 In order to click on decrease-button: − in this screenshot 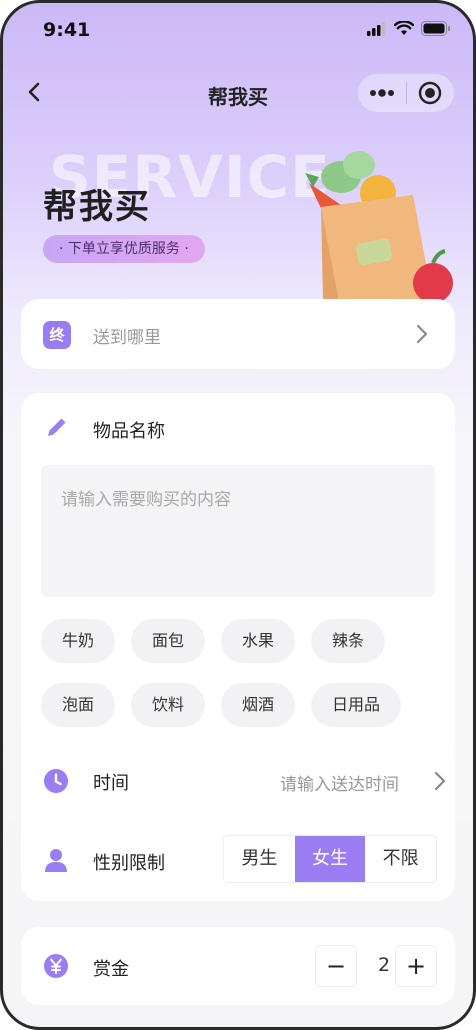, I will do `click(336, 966)`.